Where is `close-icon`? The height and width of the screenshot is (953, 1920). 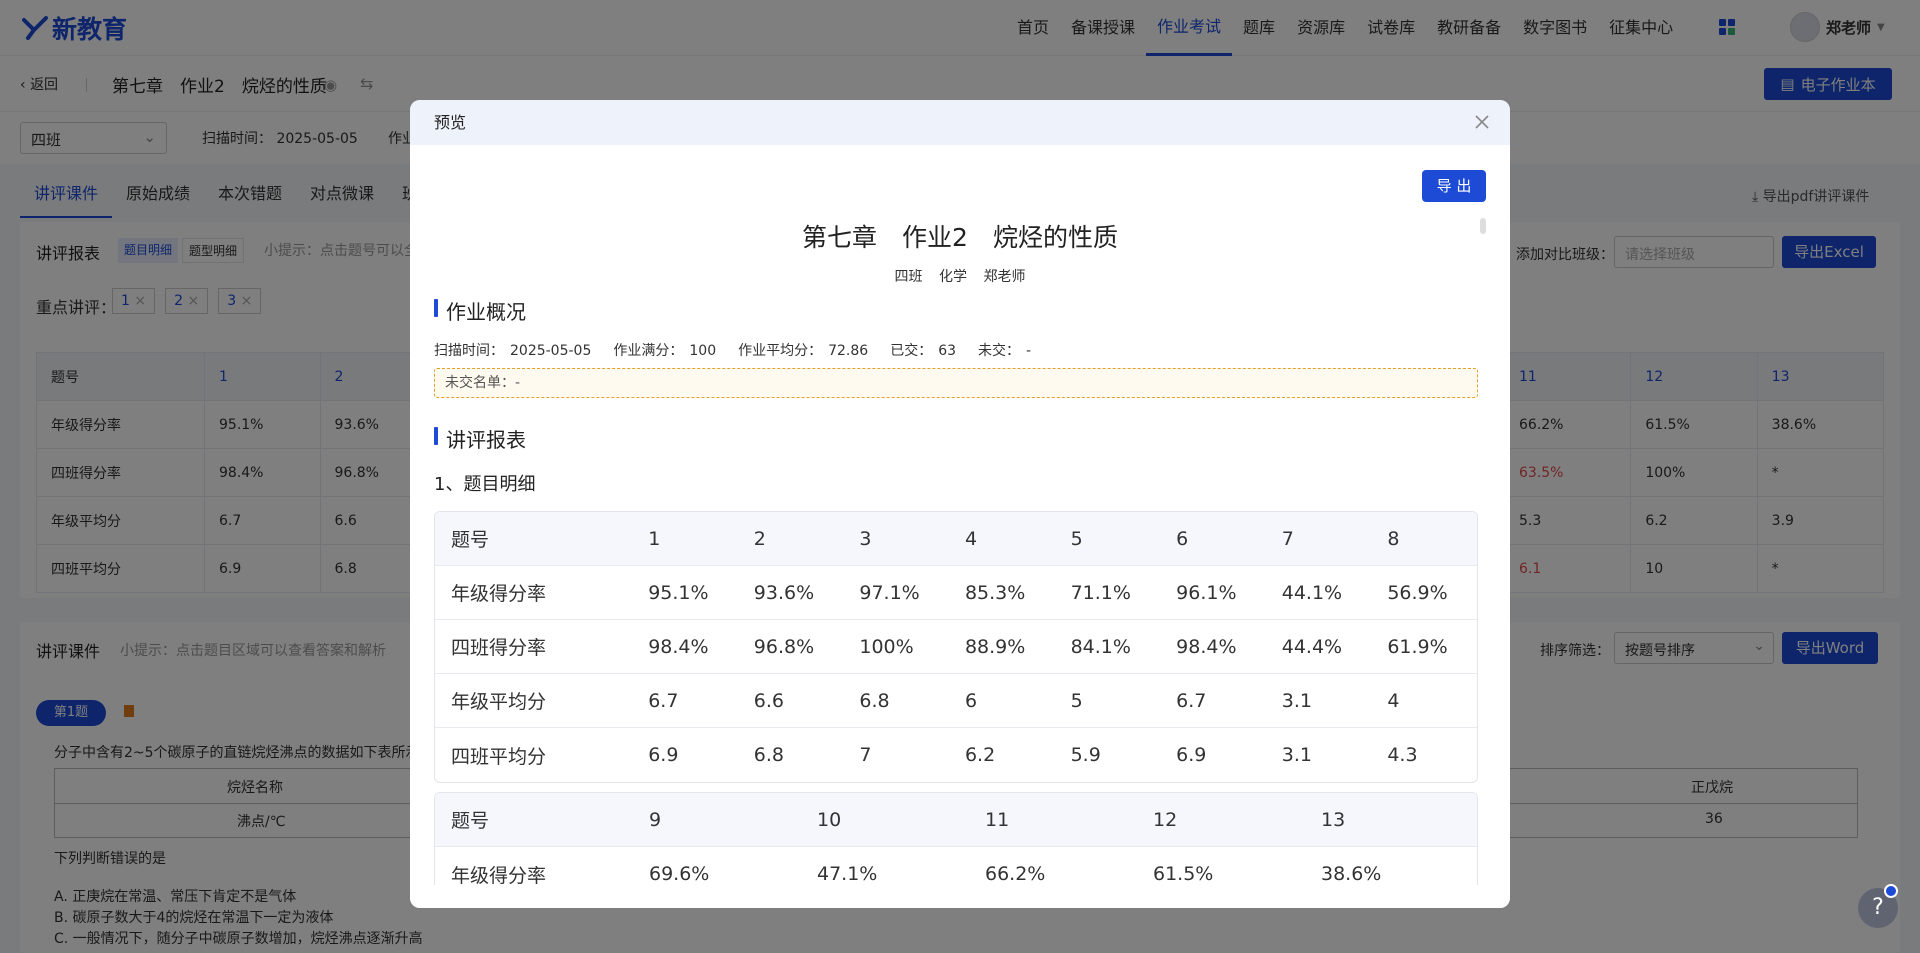 close-icon is located at coordinates (1482, 122).